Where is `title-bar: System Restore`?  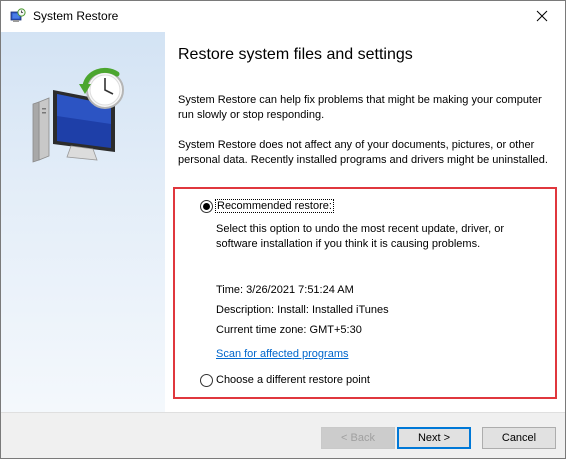
title-bar: System Restore is located at coordinates (283, 16).